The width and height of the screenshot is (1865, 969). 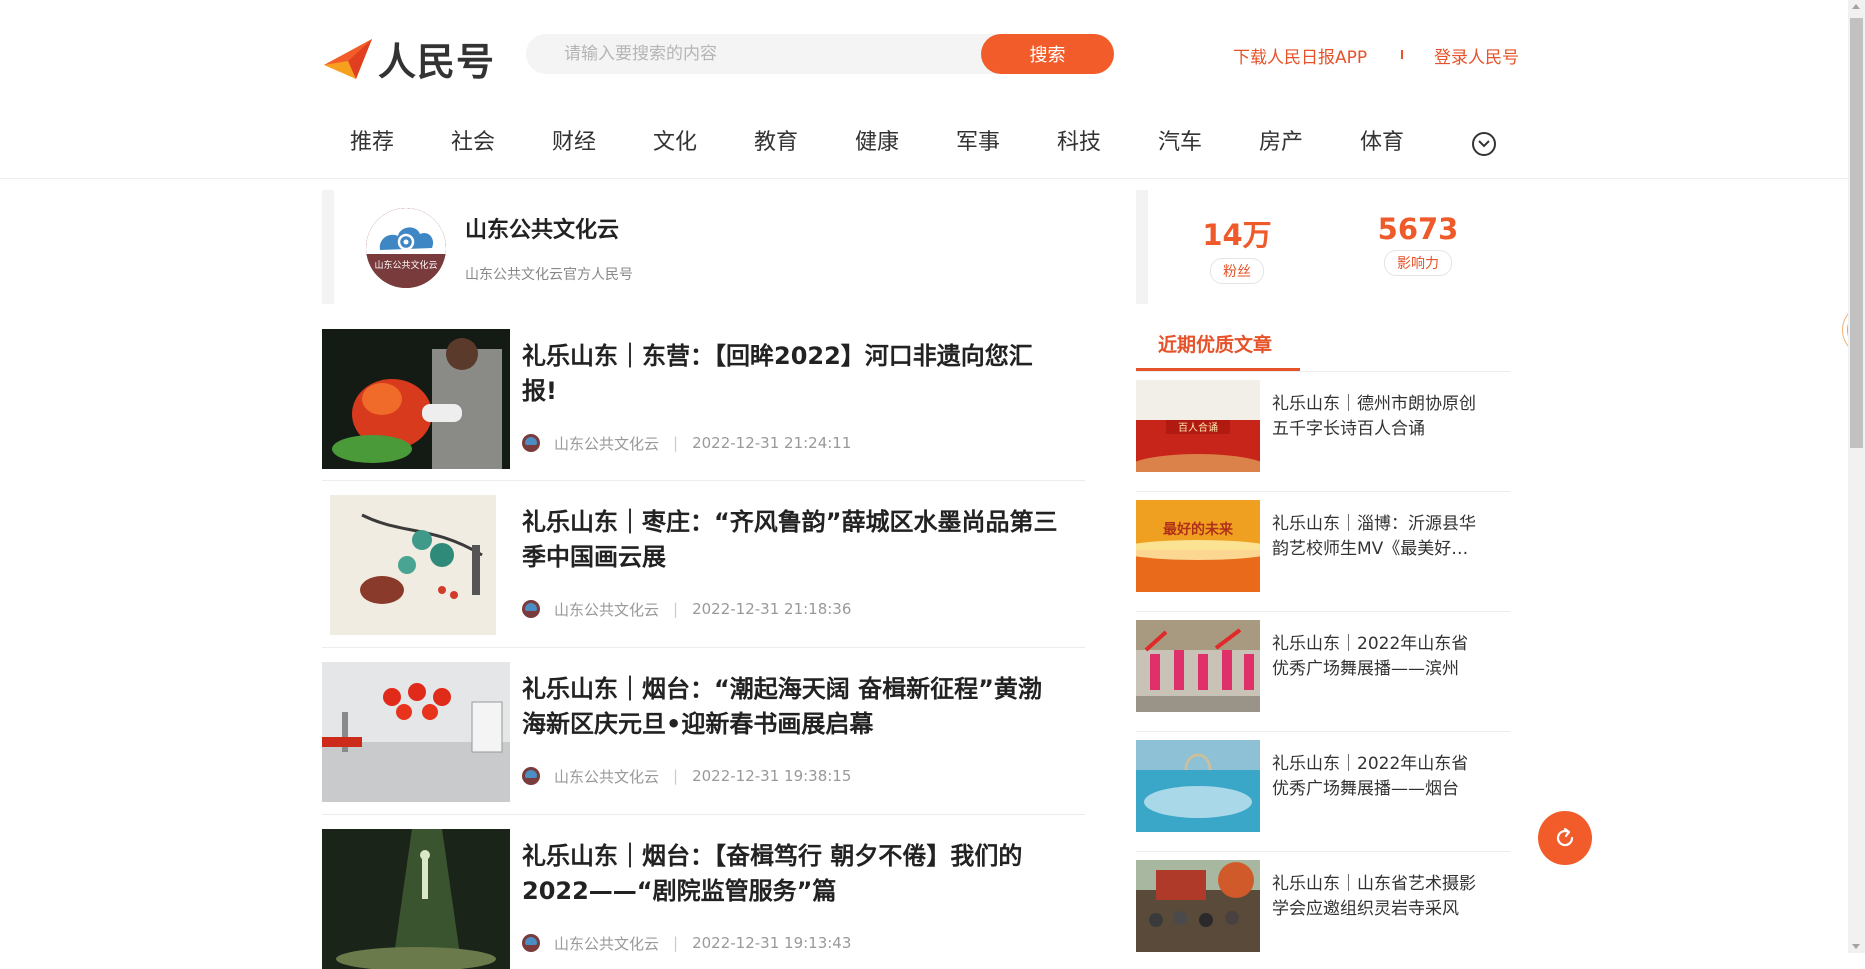 What do you see at coordinates (1856, 476) in the screenshot?
I see `page-scrollbar` at bounding box center [1856, 476].